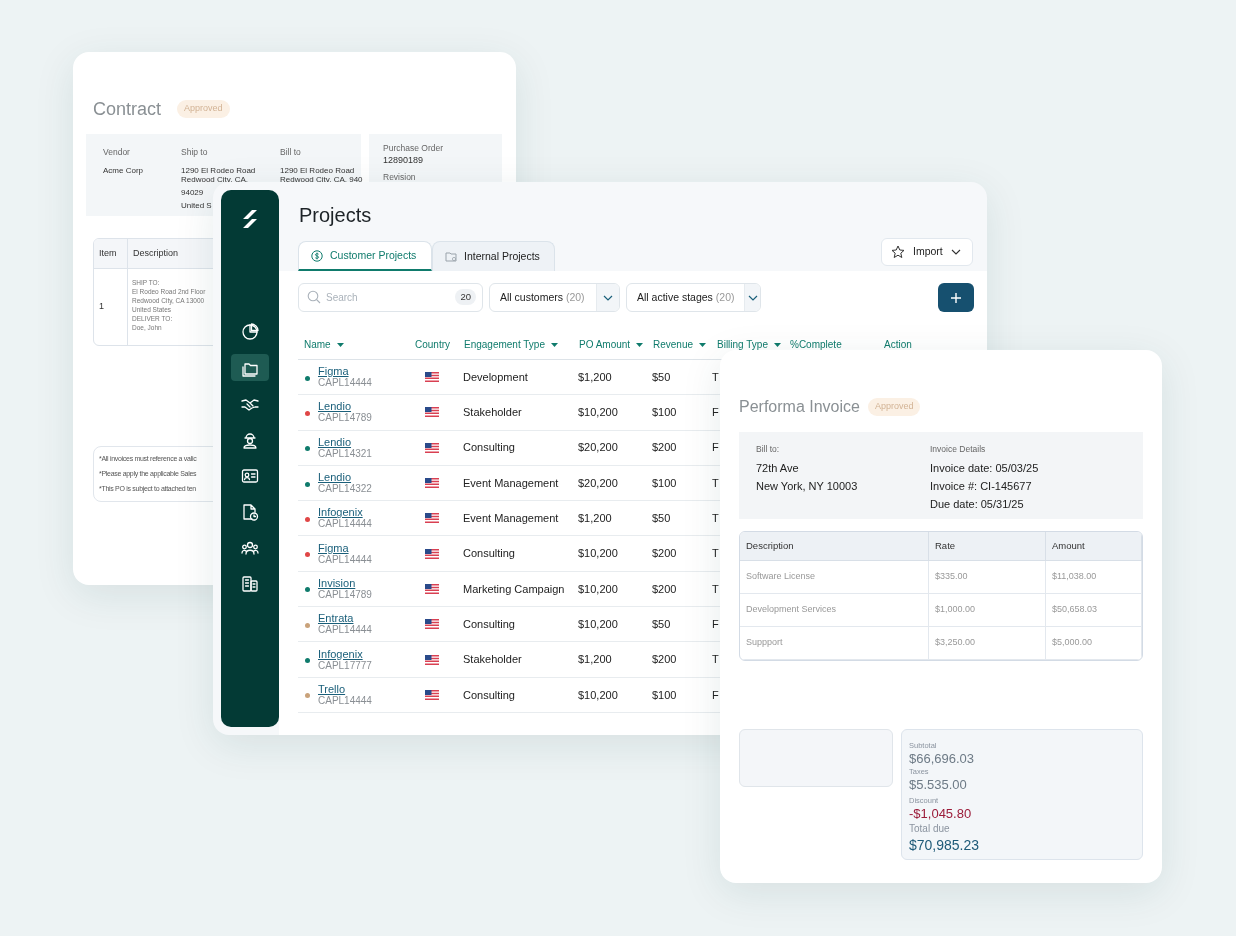  Describe the element at coordinates (345, 618) in the screenshot. I see `project-link: Entrata` at that location.